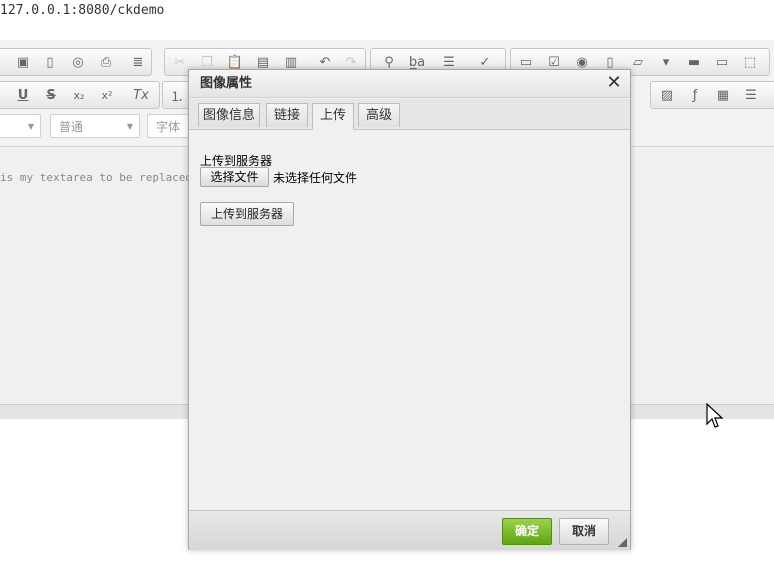 The height and width of the screenshot is (561, 774). I want to click on cancel-button: 取消, so click(584, 531).